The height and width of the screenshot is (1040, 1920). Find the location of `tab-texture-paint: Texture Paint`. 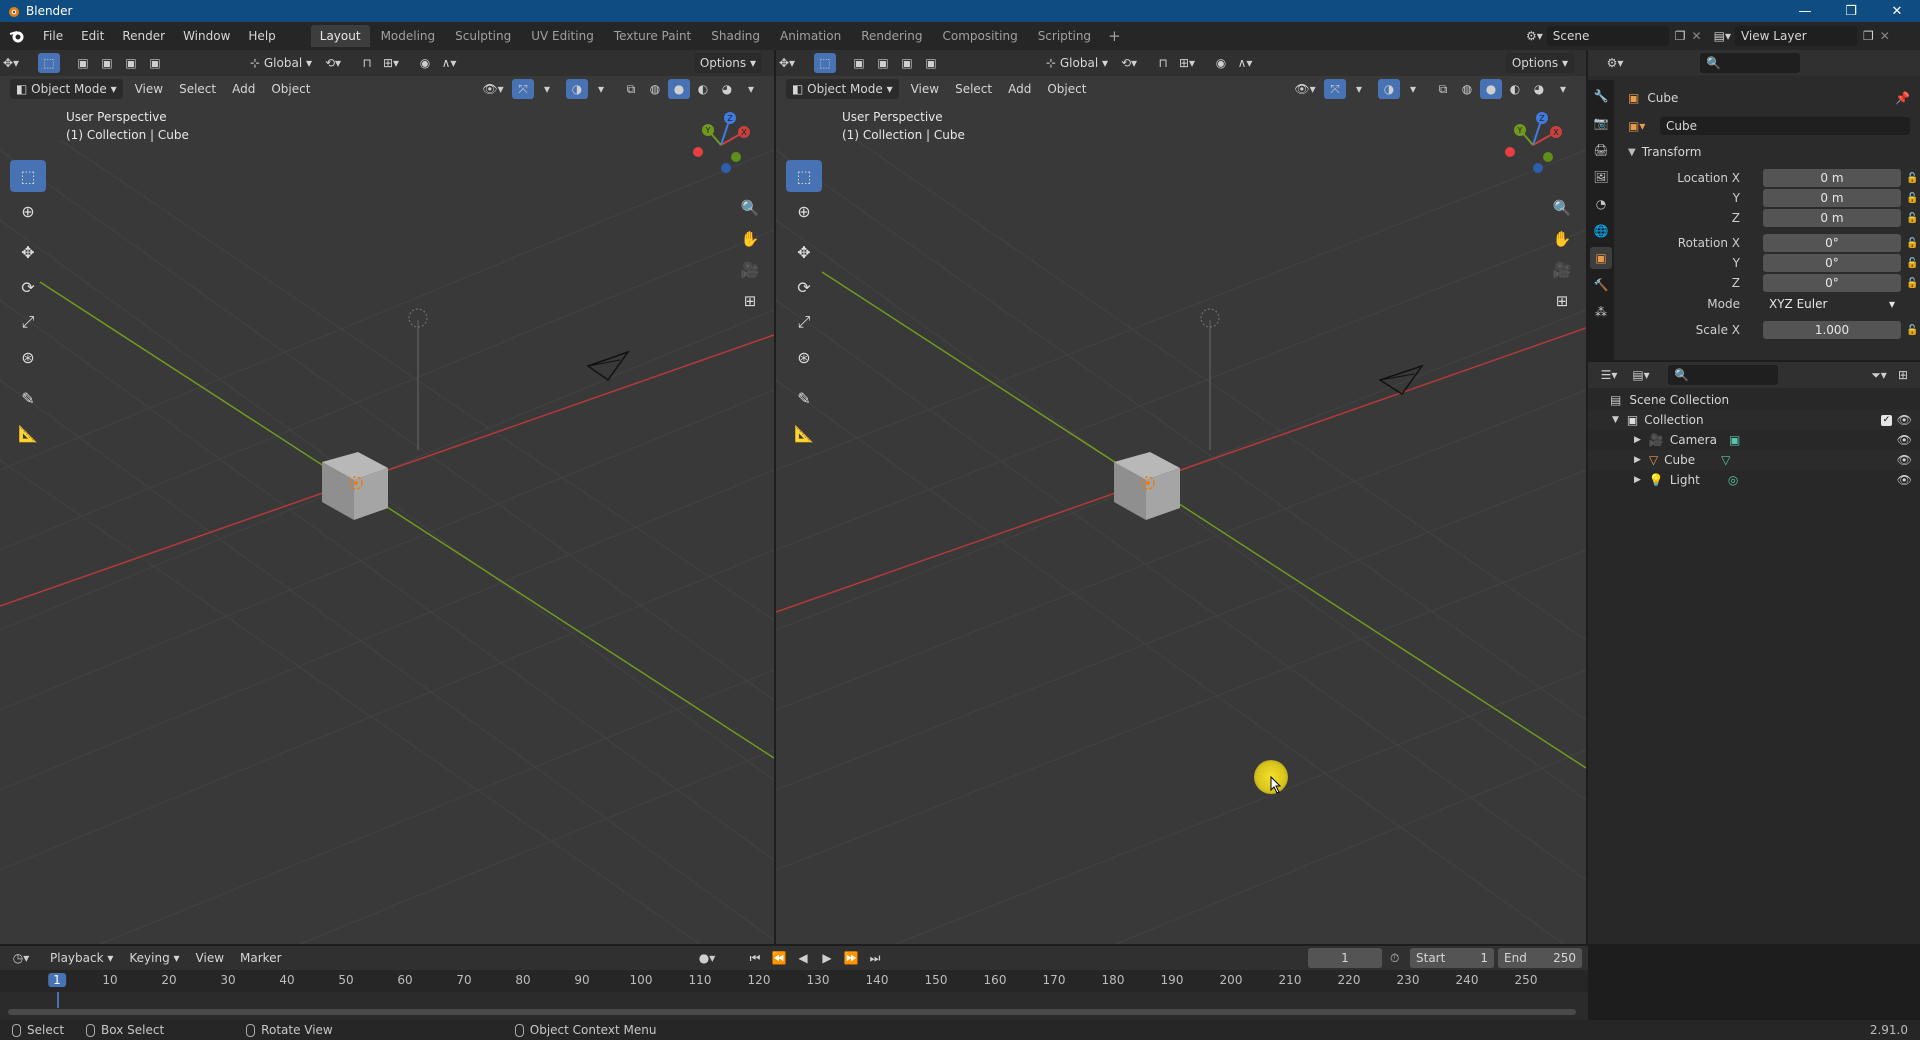

tab-texture-paint: Texture Paint is located at coordinates (652, 36).